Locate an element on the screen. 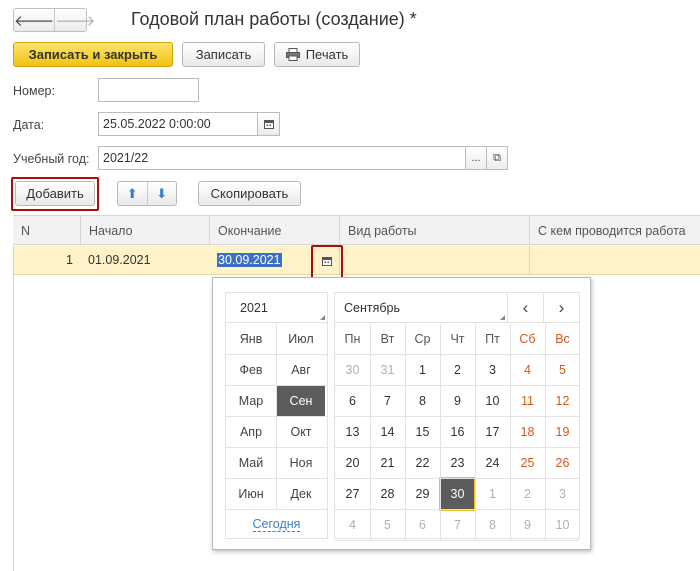  column-header-n: N is located at coordinates (46, 230).